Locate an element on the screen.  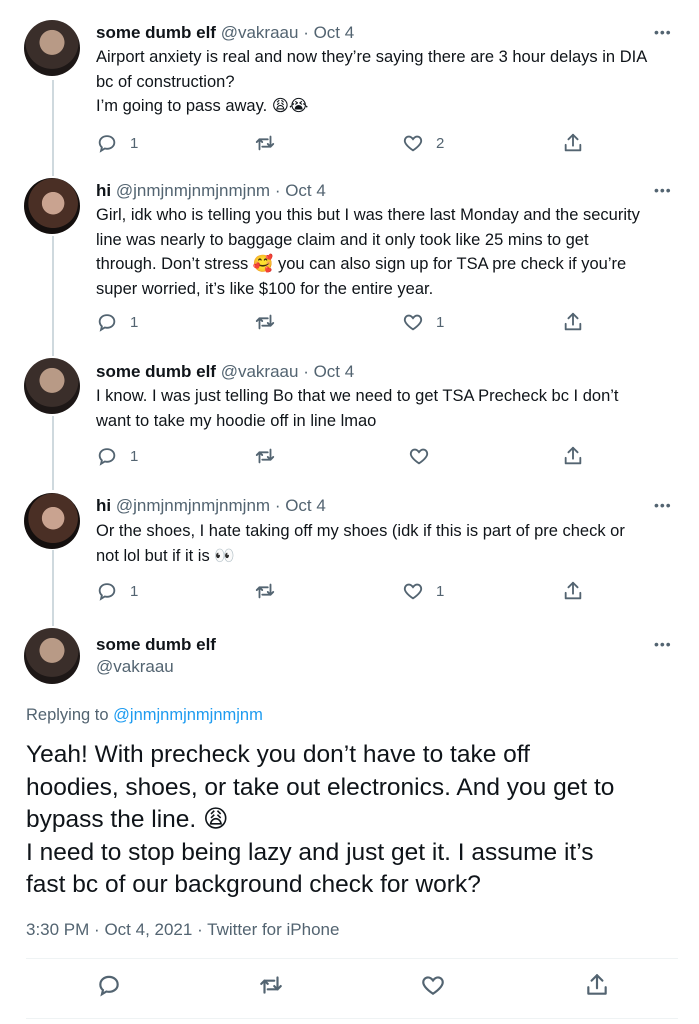
reply-button is located at coordinates (109, 985).